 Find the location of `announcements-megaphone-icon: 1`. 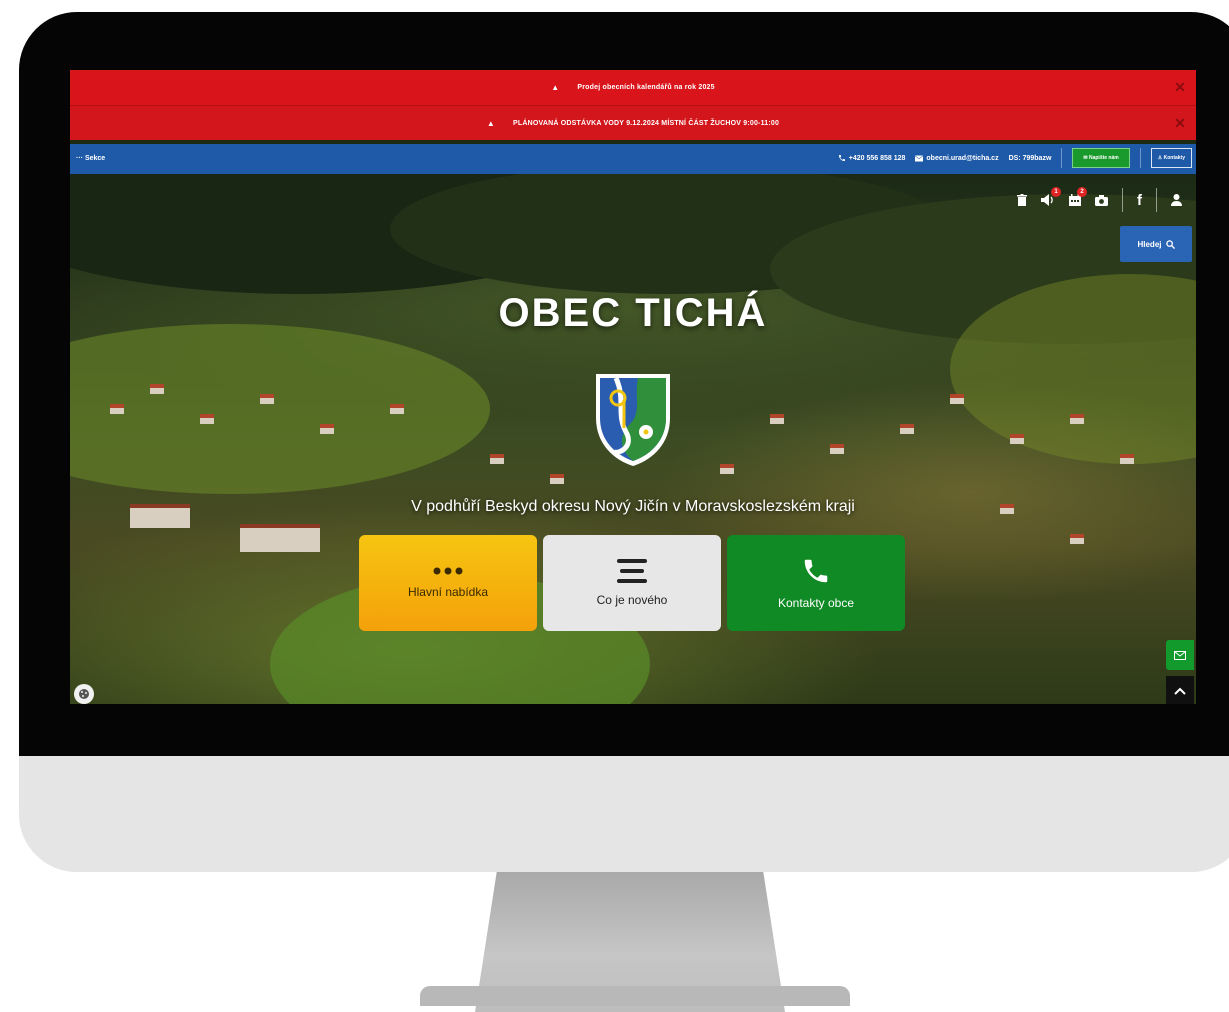

announcements-megaphone-icon: 1 is located at coordinates (1051, 196).